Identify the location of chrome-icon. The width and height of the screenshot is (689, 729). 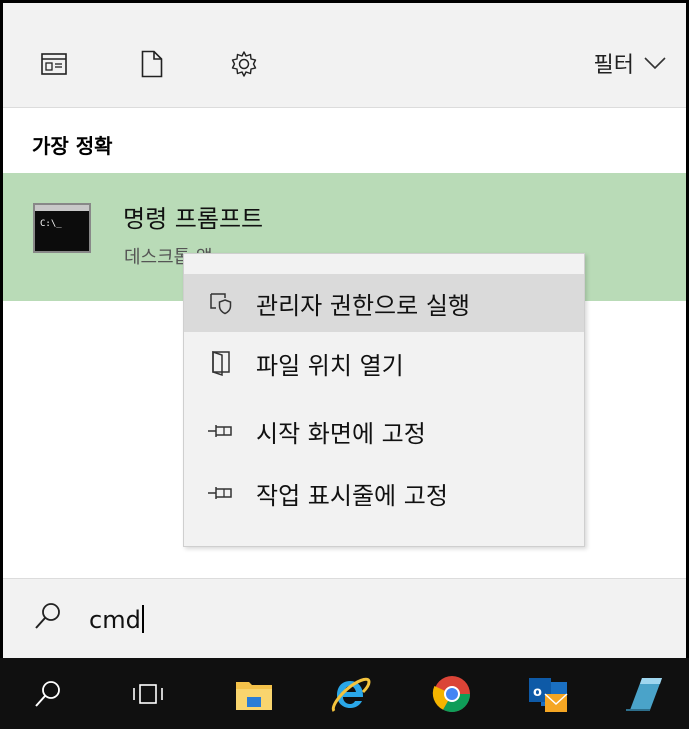
(452, 694).